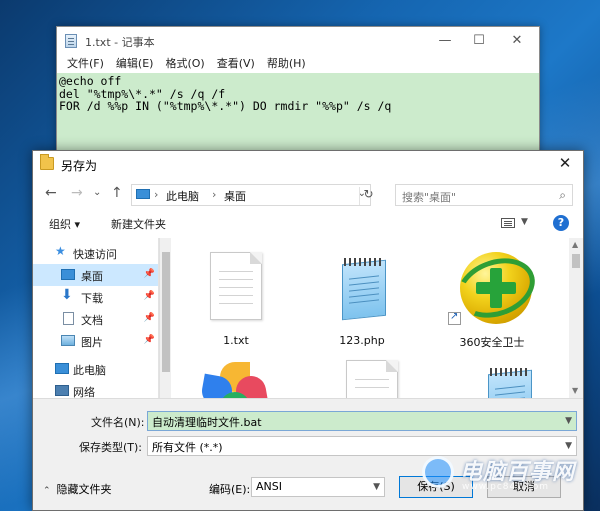 Image resolution: width=600 pixels, height=511 pixels. I want to click on sidebar-item-downloads: ⬇ 下载 📌, so click(95, 297).